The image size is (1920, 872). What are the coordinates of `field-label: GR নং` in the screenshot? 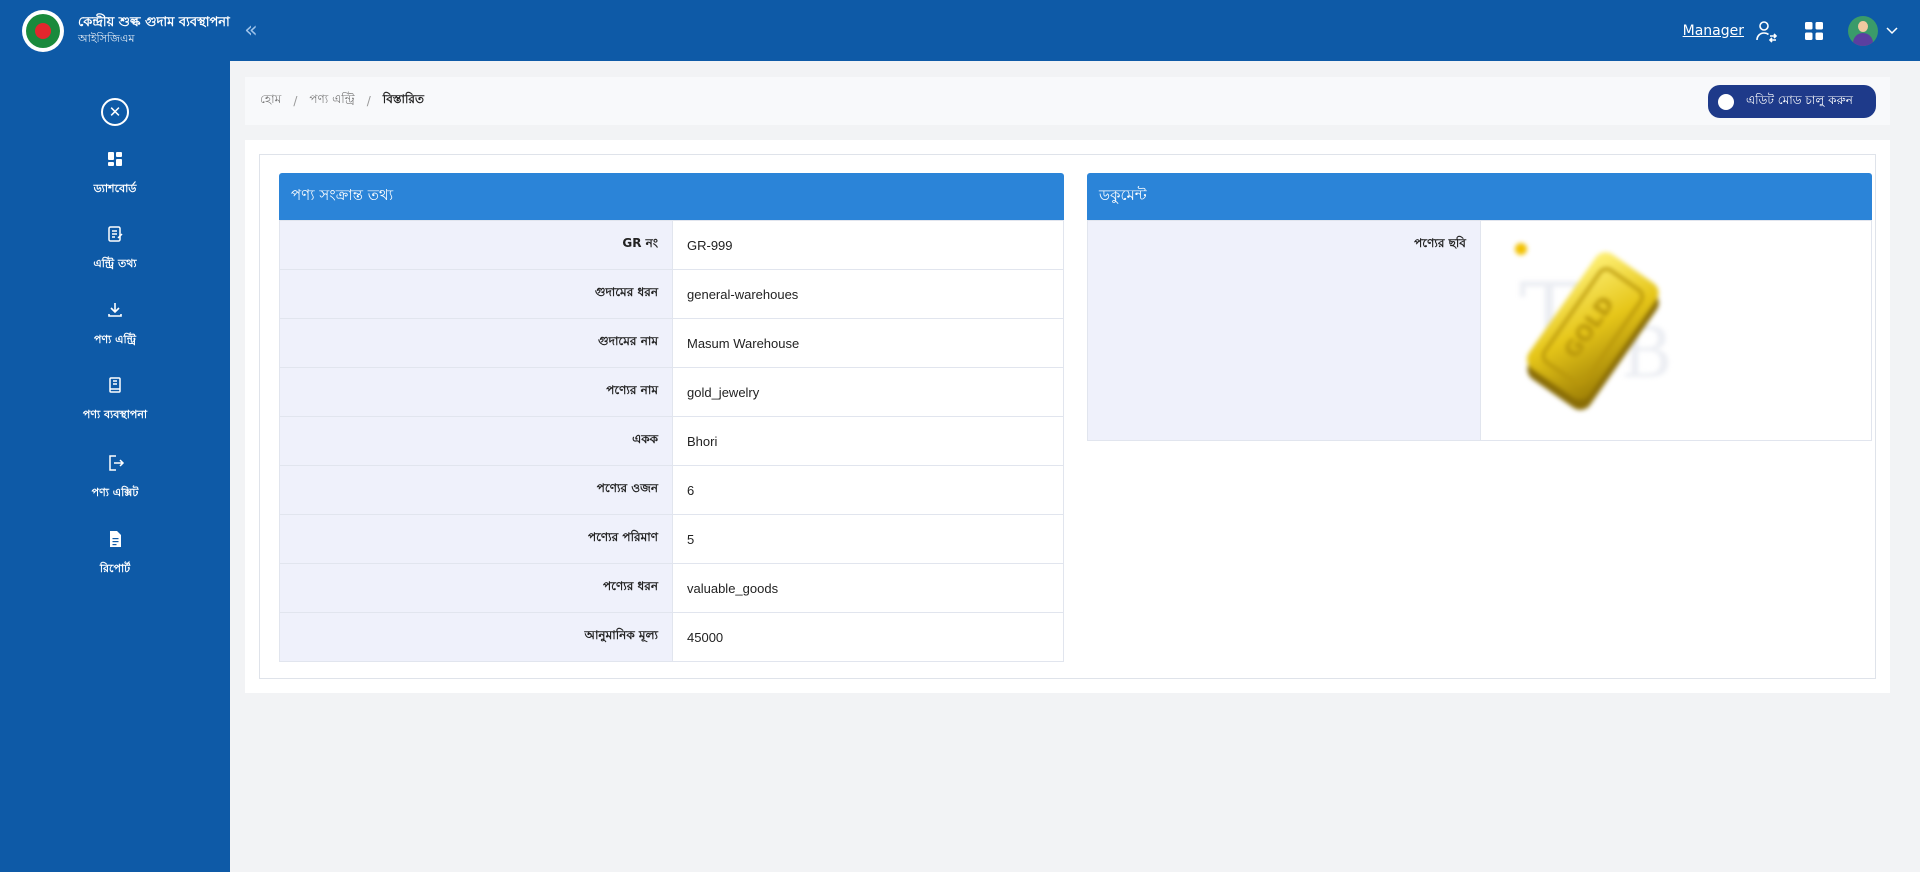 It's located at (476, 245).